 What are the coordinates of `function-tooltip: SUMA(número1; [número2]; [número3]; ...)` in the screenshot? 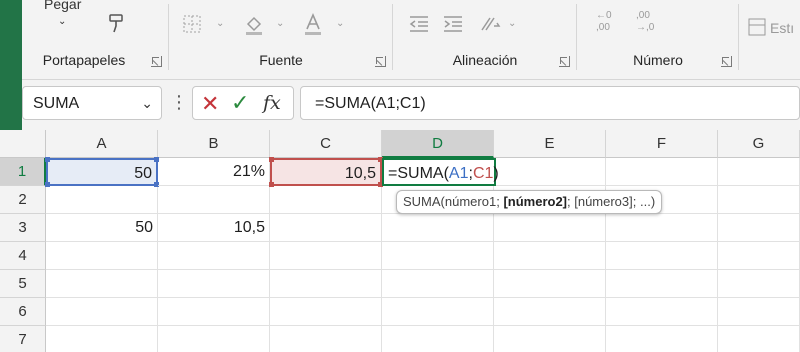 It's located at (529, 202).